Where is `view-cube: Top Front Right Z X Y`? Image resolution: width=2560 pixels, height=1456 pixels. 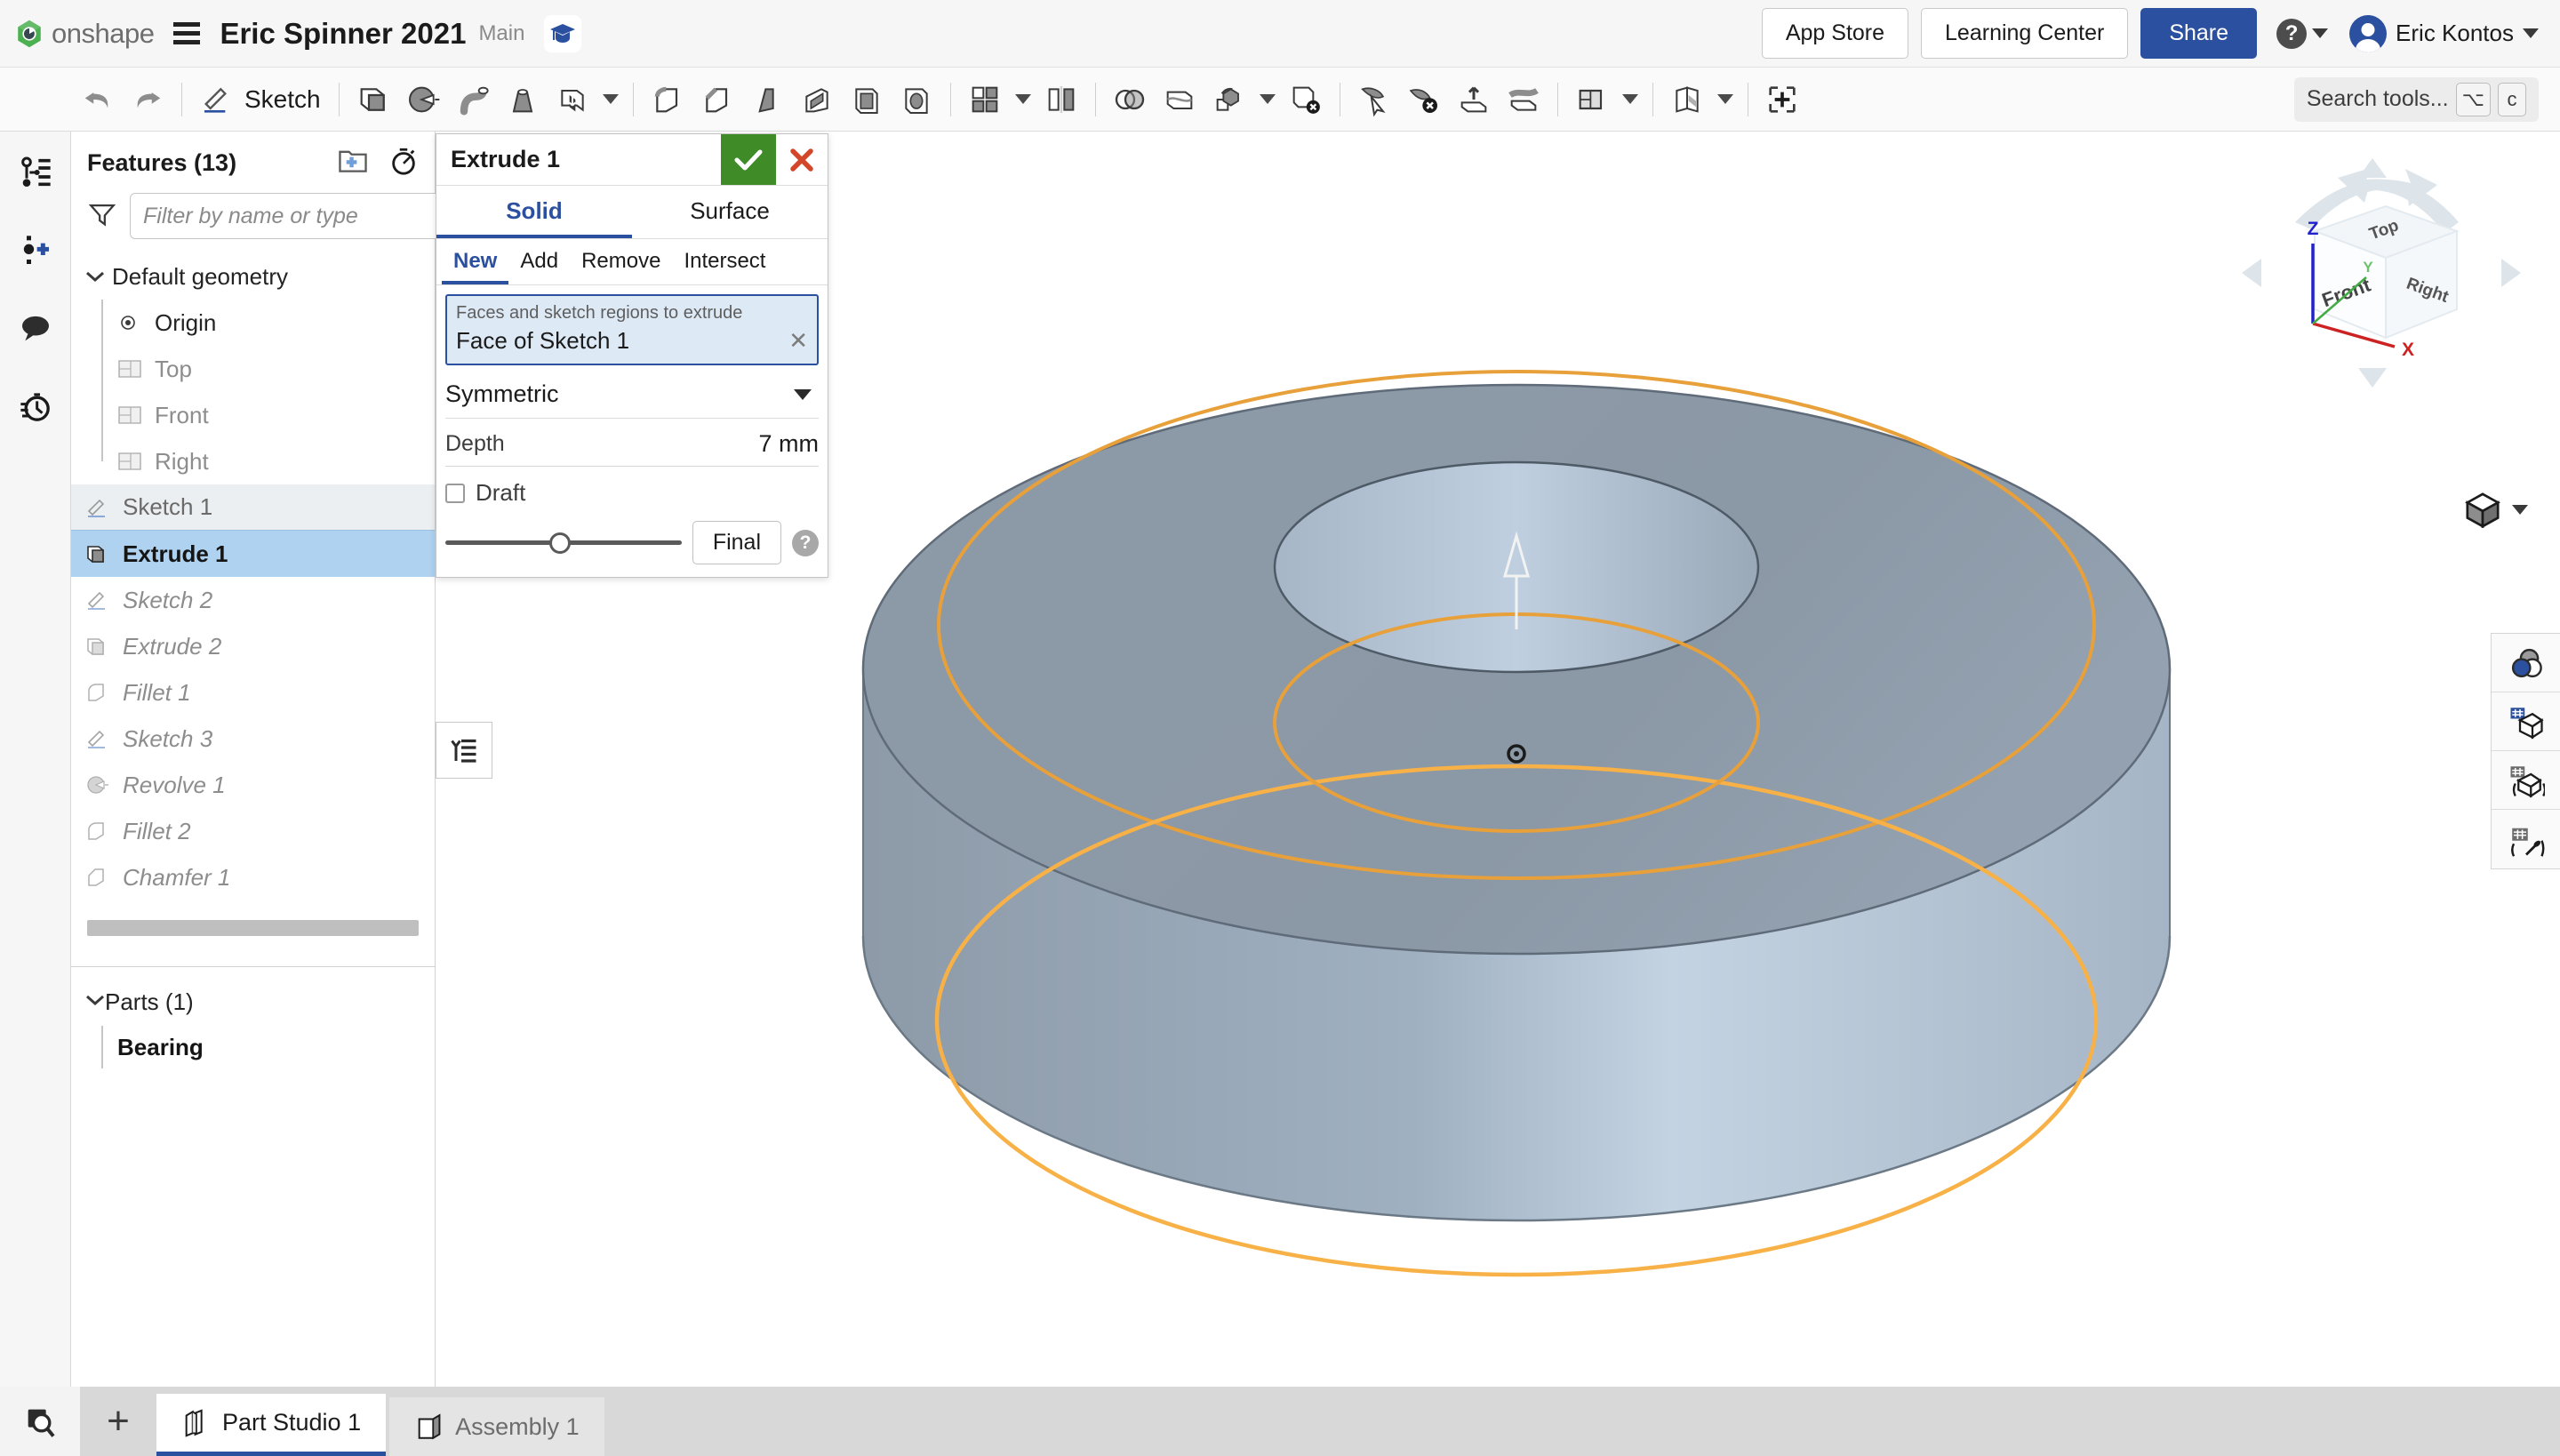
view-cube: Top Front Right Z X Y is located at coordinates (2381, 273).